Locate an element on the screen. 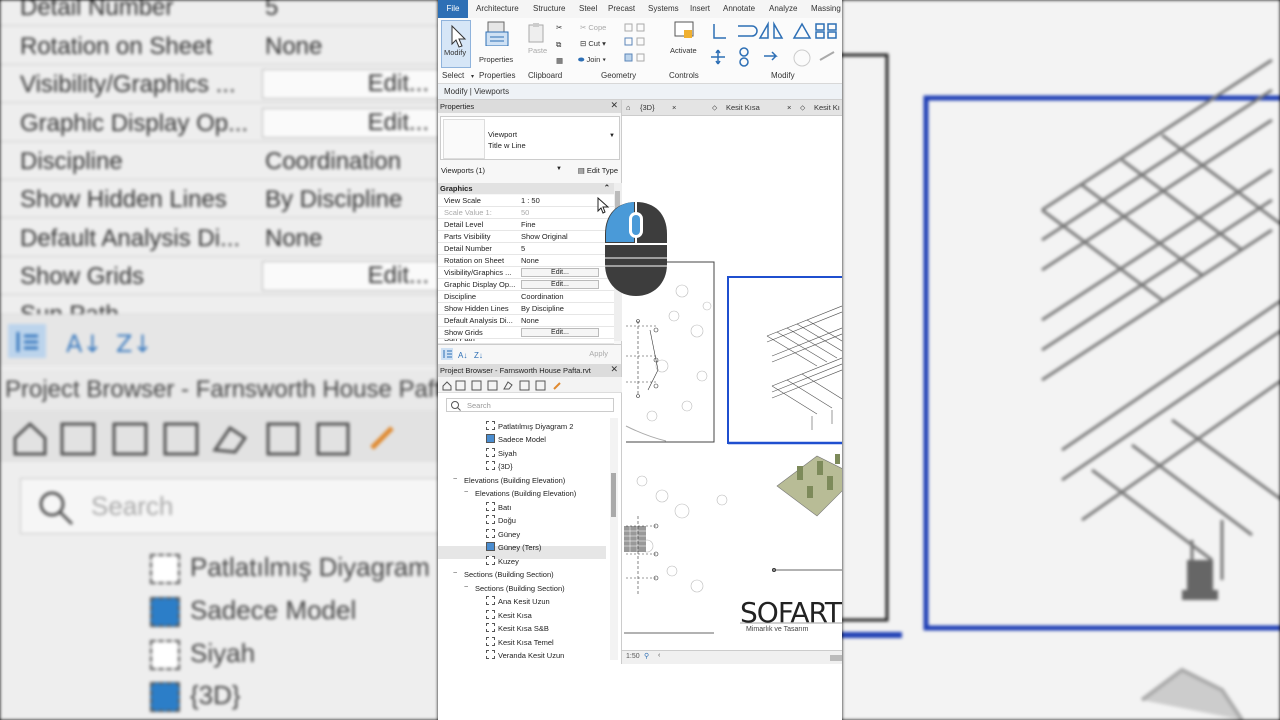 The width and height of the screenshot is (1280, 720). property-row: Detail Level Fine is located at coordinates (526, 225).